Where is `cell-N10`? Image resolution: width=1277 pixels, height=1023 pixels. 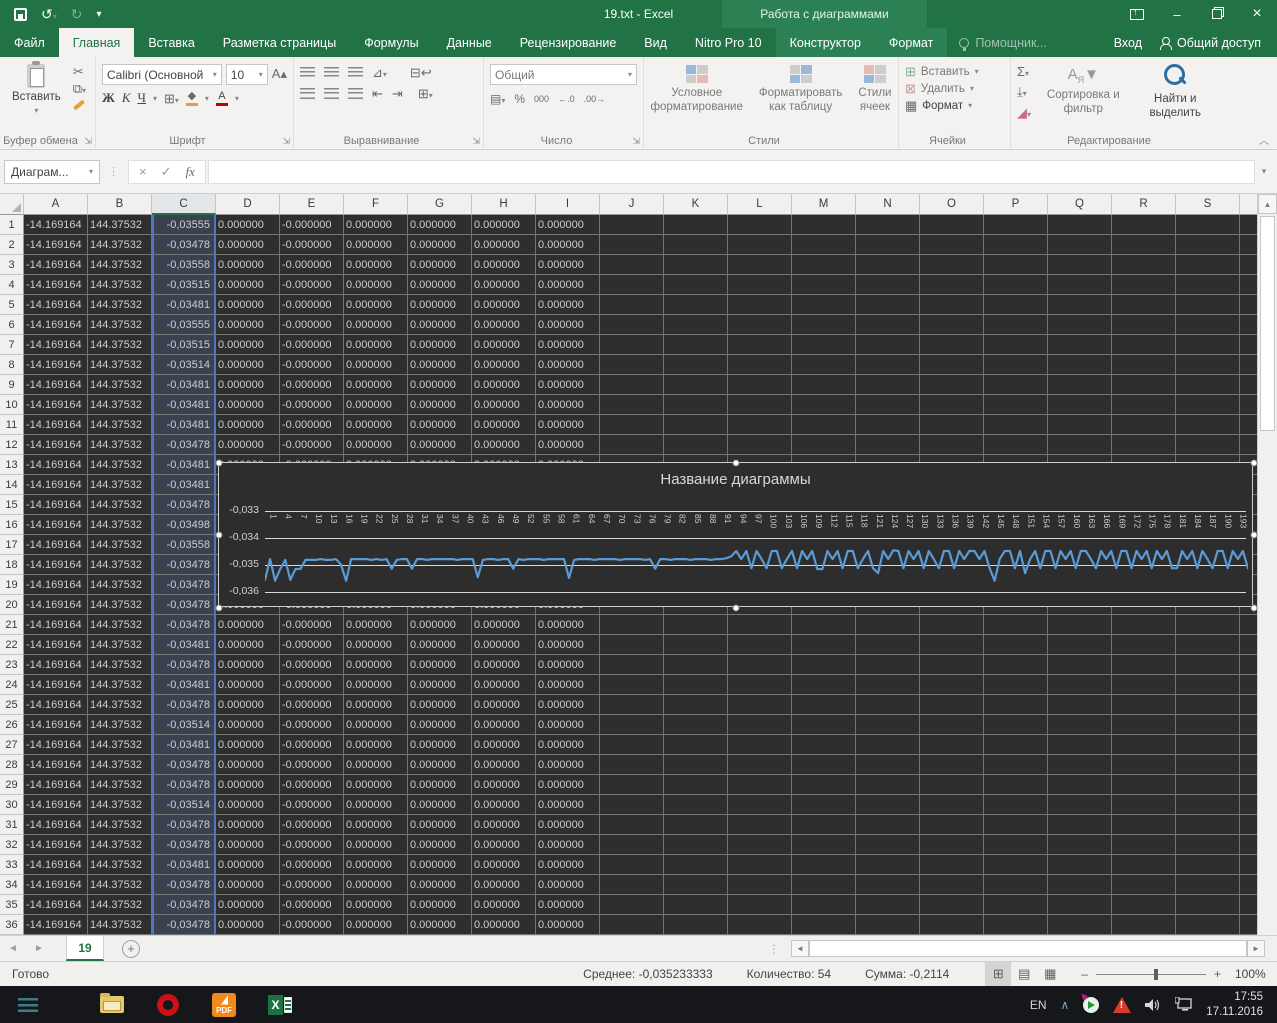 cell-N10 is located at coordinates (888, 405).